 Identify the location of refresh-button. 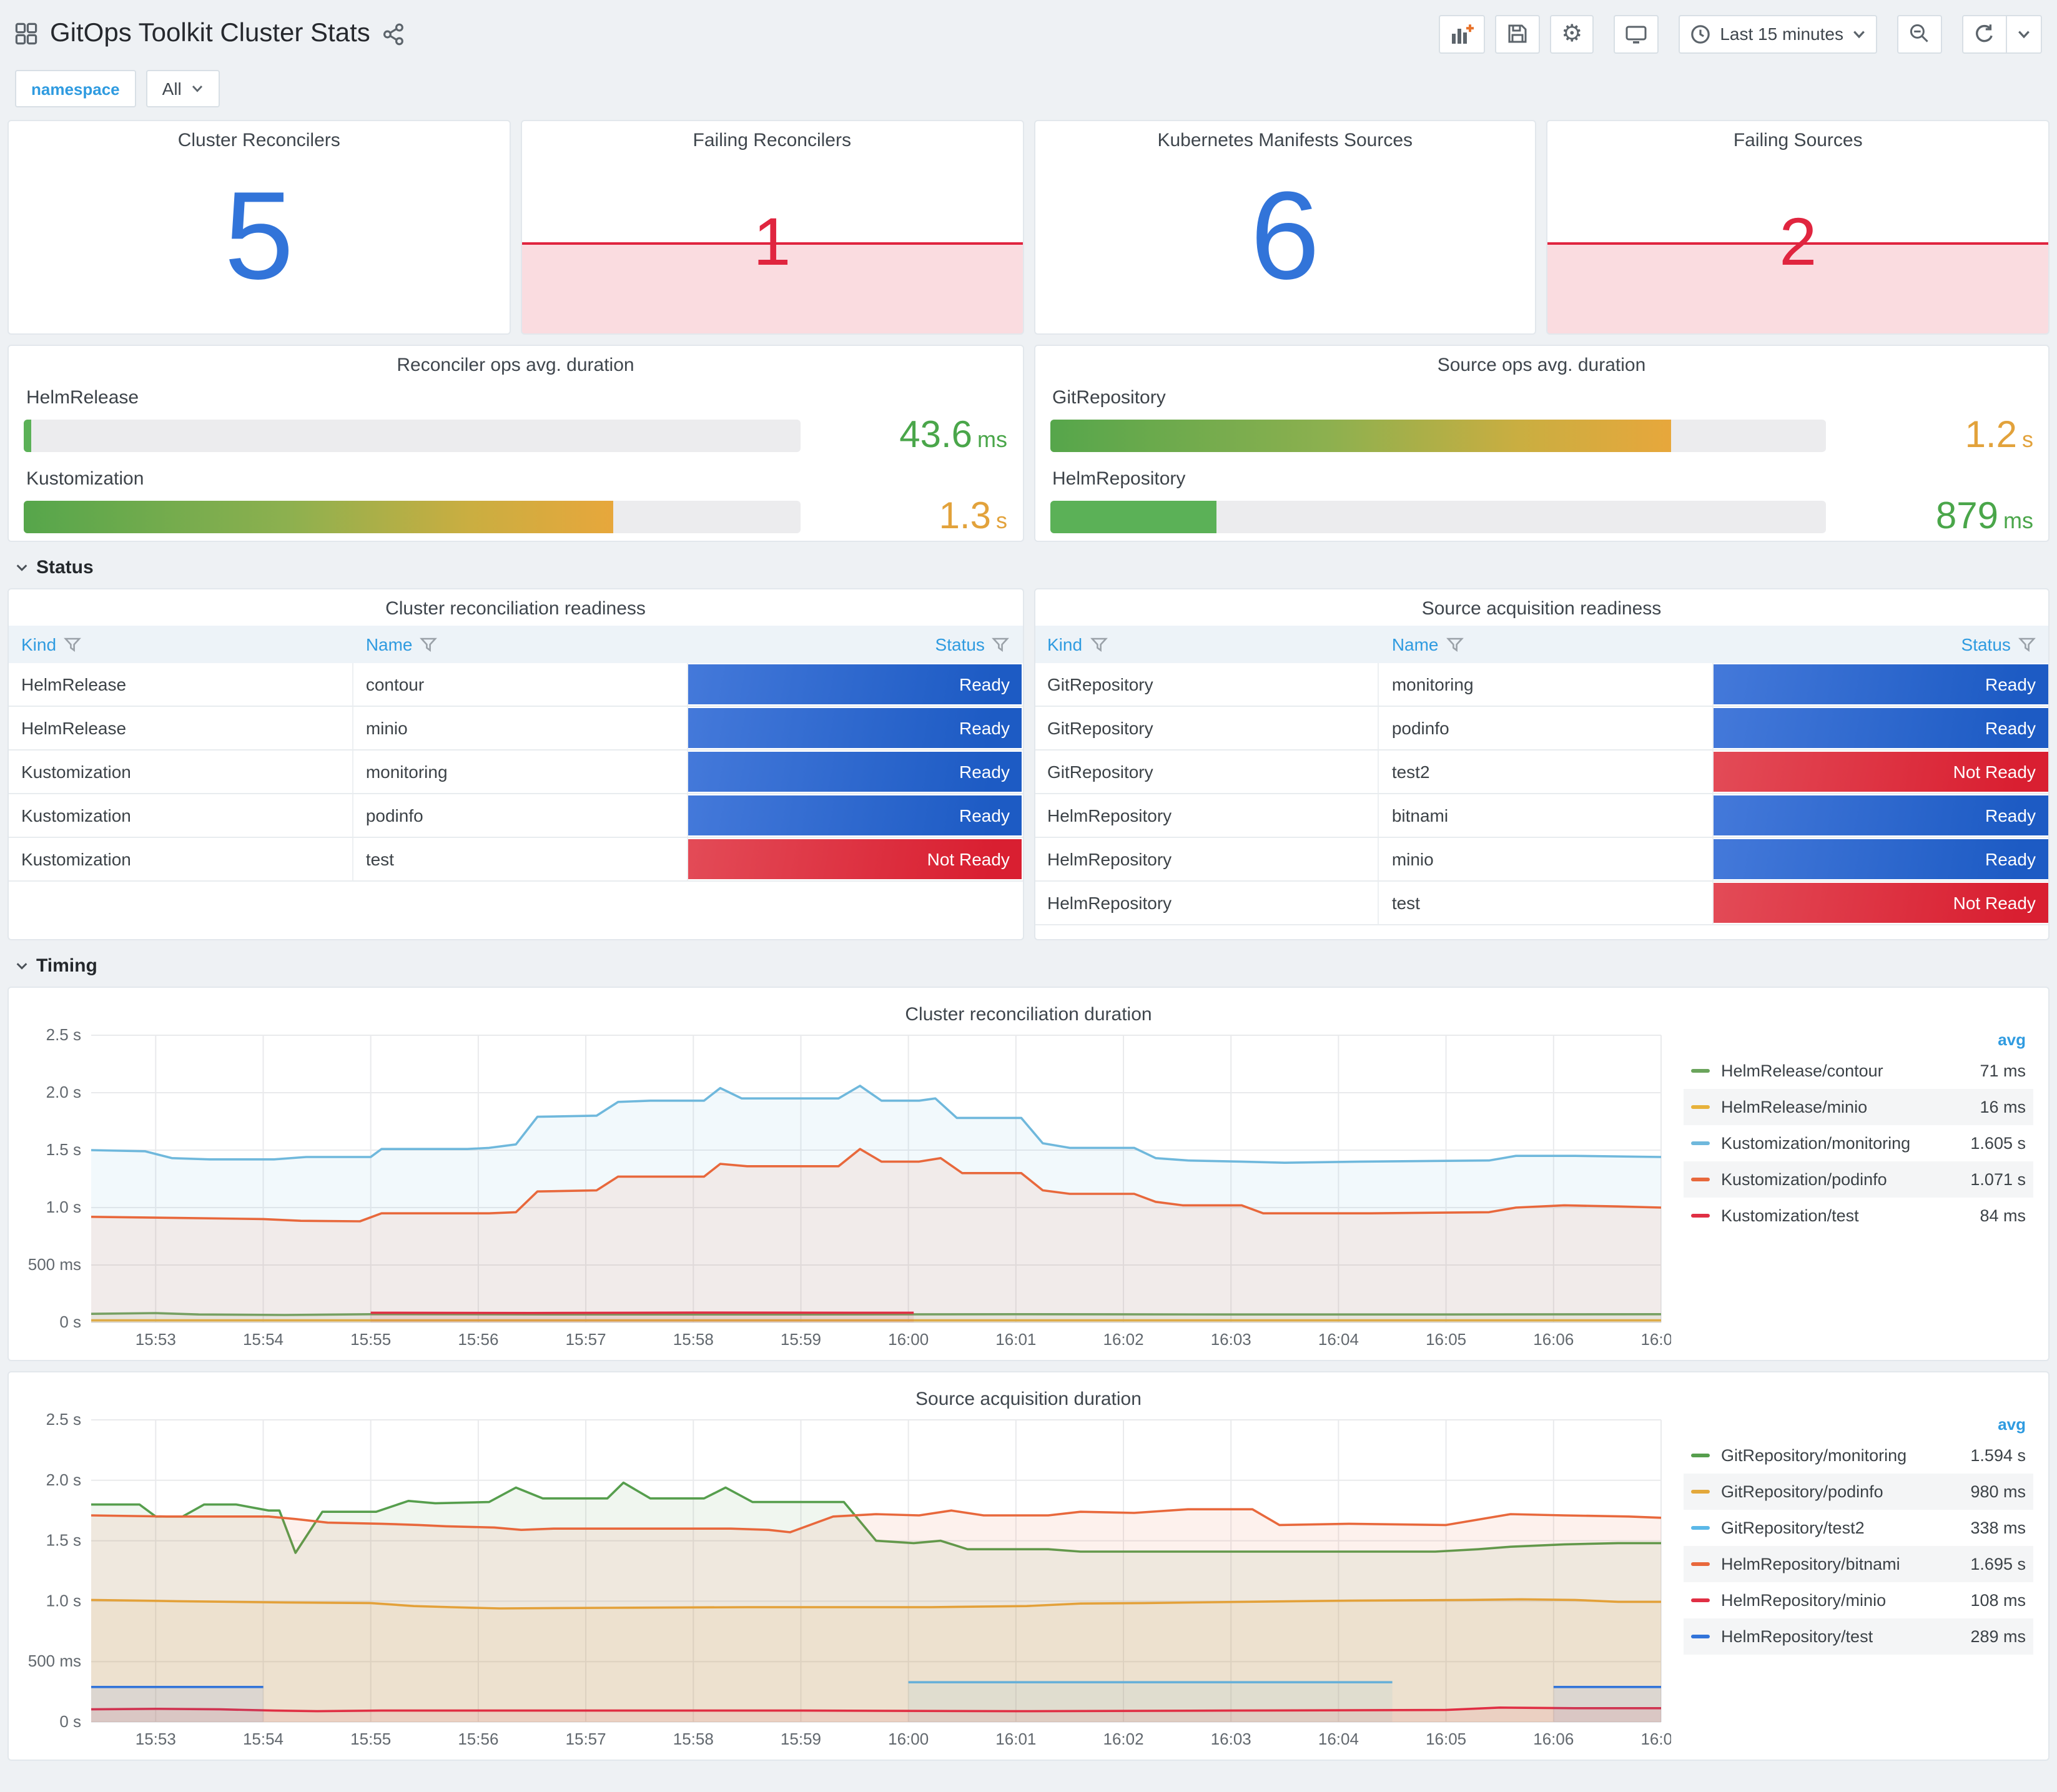
(1985, 33).